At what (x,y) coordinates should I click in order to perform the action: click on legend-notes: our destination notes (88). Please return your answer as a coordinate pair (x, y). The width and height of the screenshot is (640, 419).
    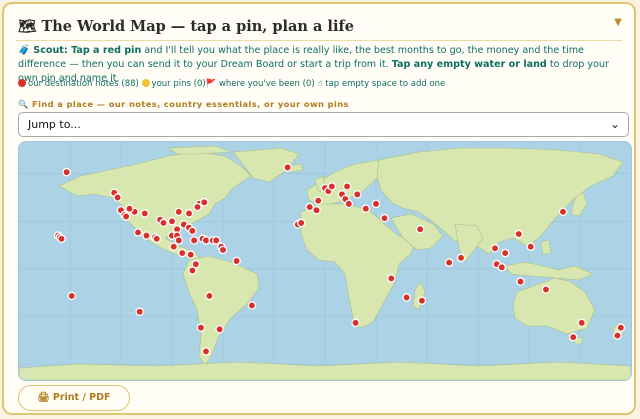
    Looking at the image, I should click on (83, 84).